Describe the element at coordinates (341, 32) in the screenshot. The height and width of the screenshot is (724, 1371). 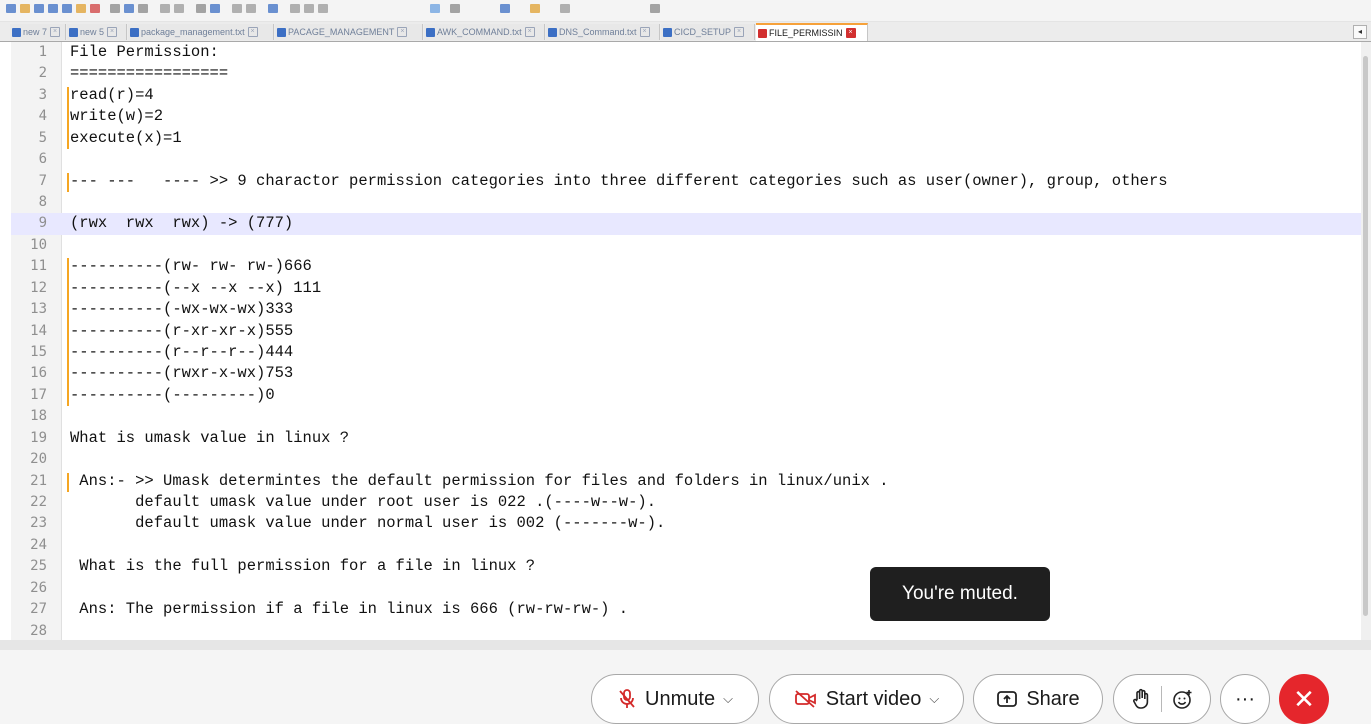
I see `tab-label: PACAGE_MANAGEMENT` at that location.